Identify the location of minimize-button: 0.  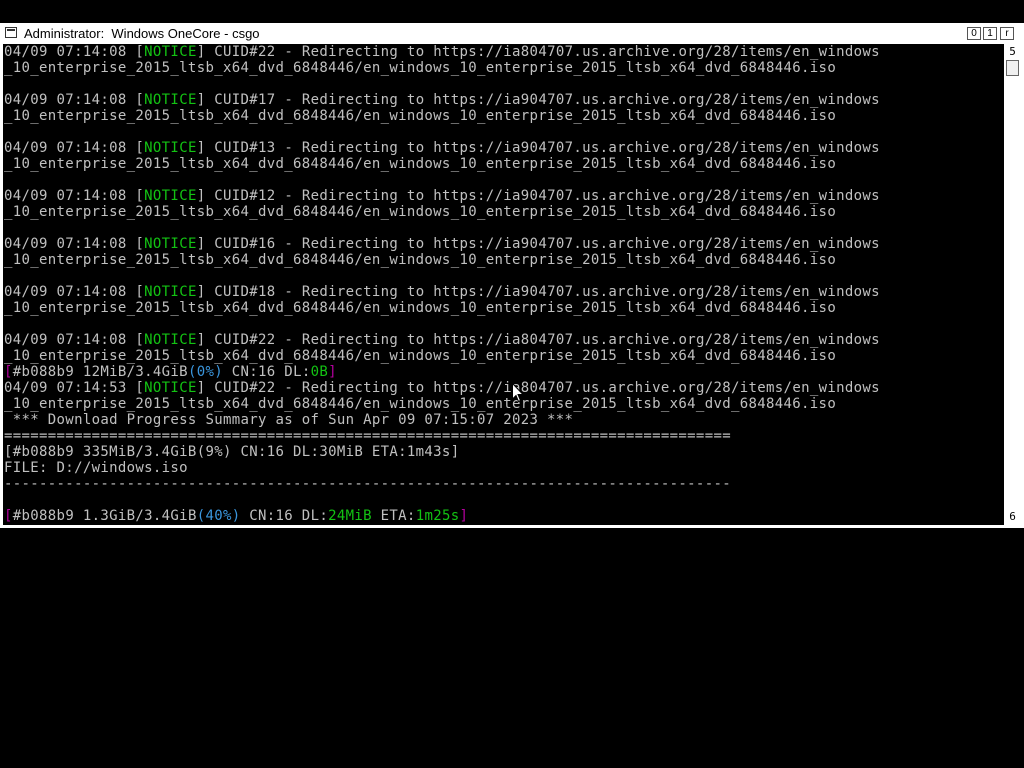
(974, 33).